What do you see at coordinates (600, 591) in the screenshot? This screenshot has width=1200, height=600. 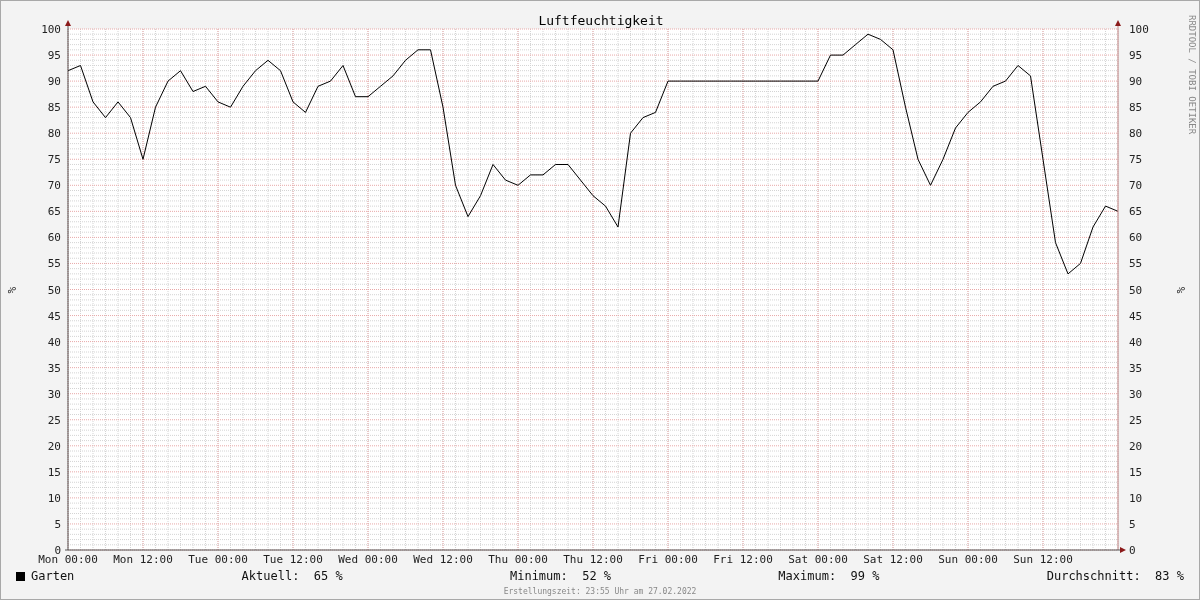 I see `creation-time-text: Erstellungszeit: 23:55 Uhr am 27.02.2022` at bounding box center [600, 591].